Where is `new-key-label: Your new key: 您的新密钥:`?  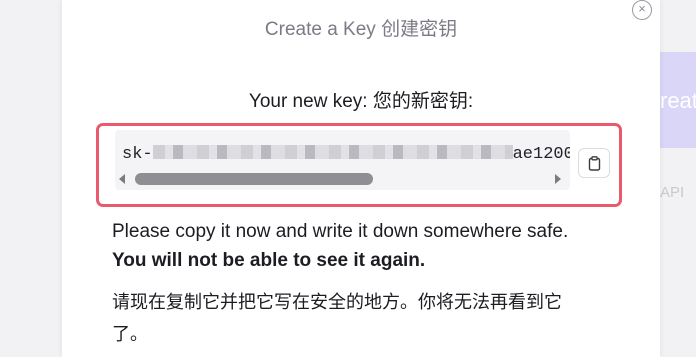 new-key-label: Your new key: 您的新密钥: is located at coordinates (361, 101).